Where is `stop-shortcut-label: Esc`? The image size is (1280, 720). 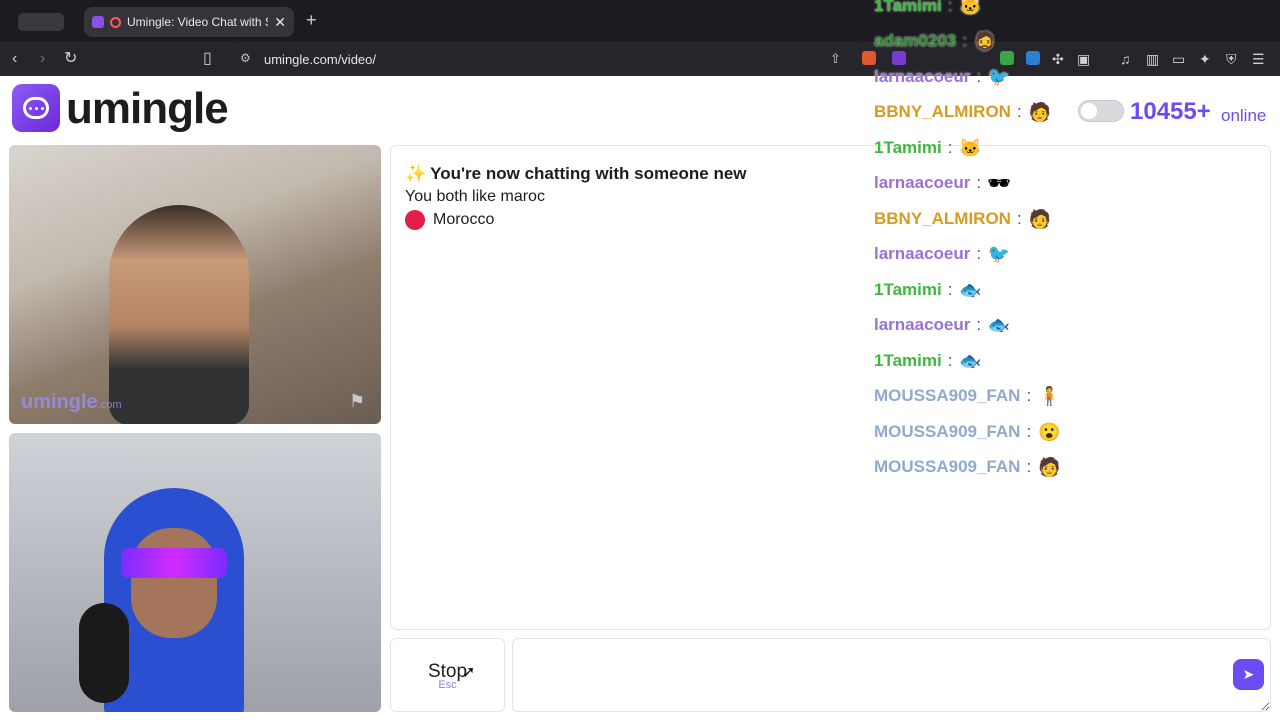
stop-shortcut-label: Esc is located at coordinates (447, 685).